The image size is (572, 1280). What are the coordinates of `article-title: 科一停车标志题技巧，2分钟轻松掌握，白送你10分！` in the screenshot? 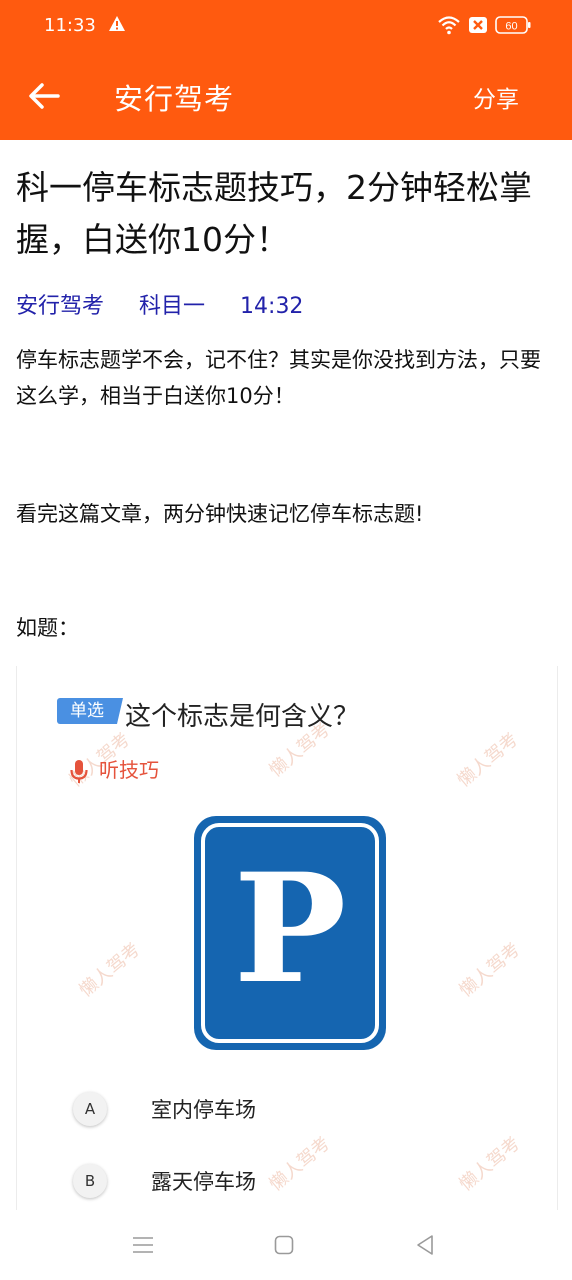 It's located at (274, 213).